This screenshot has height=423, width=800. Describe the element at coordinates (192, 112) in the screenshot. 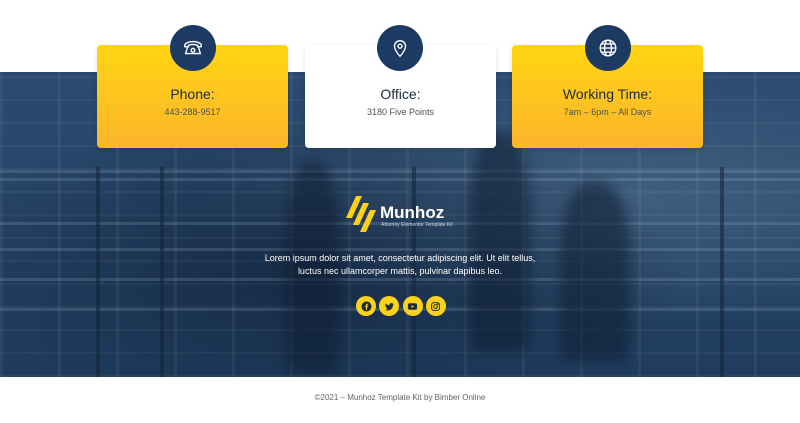

I see `phone-card-value: 443-288-9517` at that location.